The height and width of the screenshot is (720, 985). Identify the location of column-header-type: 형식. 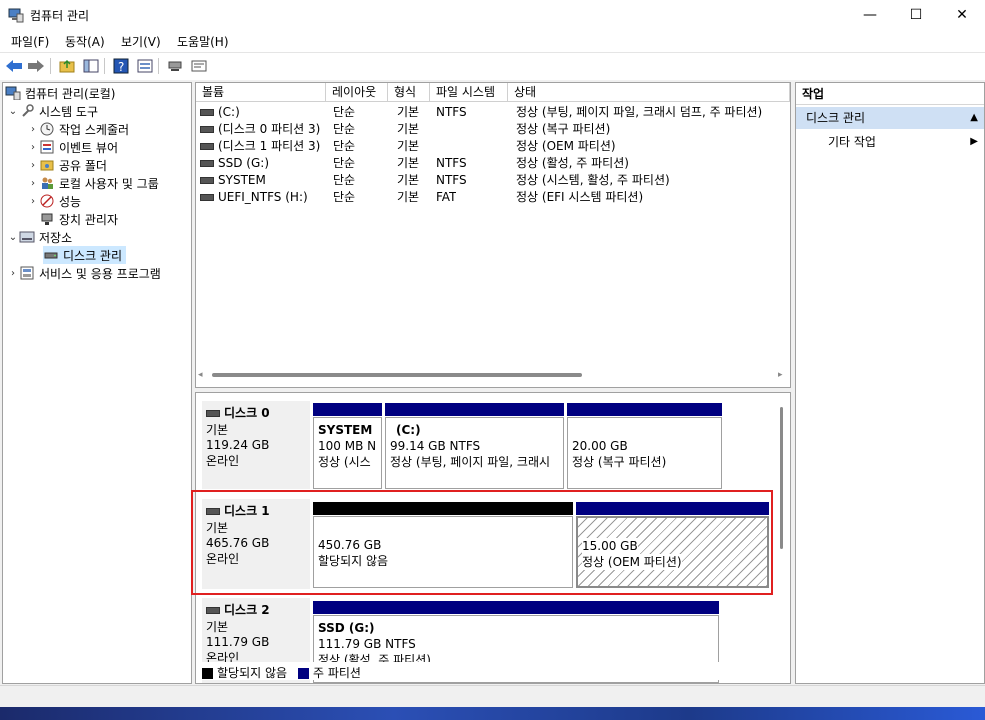
(409, 92).